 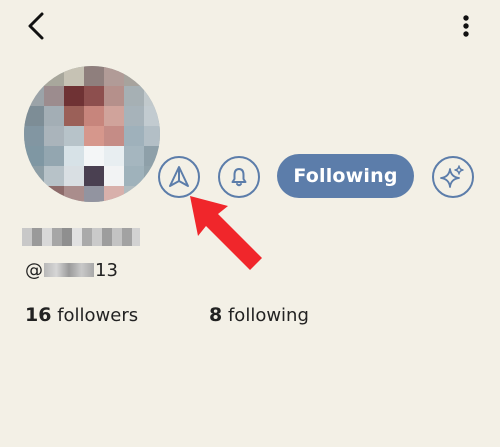 I want to click on following-button-label: Following, so click(x=345, y=176).